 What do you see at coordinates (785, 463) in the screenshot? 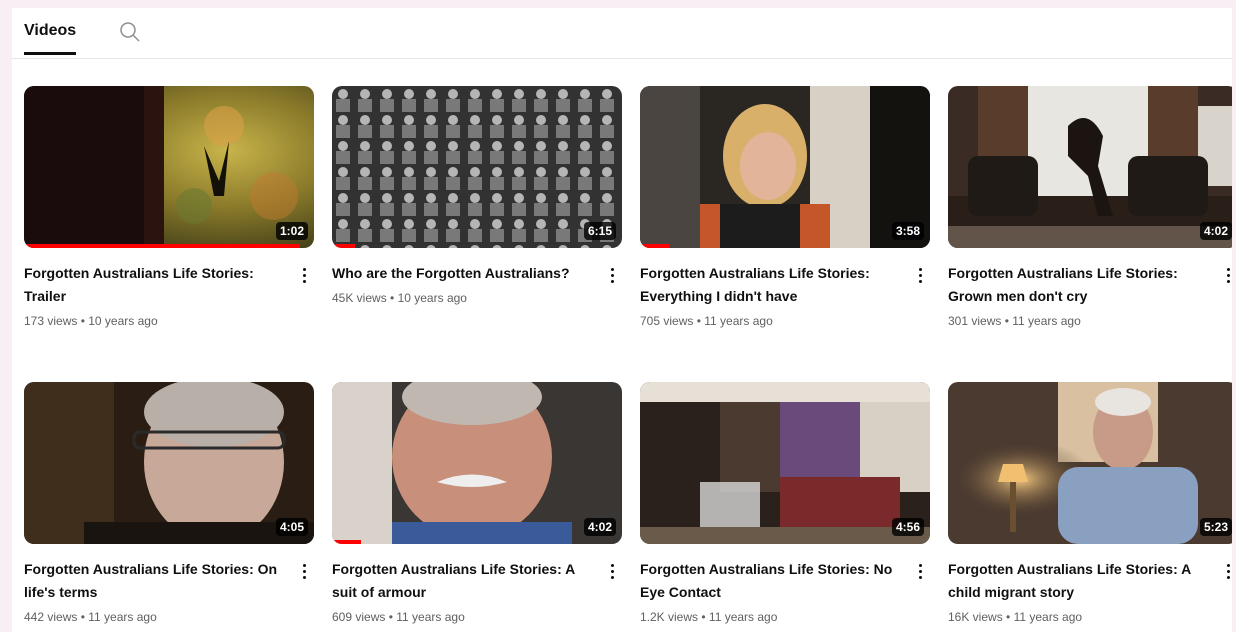
I see `video-thumbnail: 4:56` at bounding box center [785, 463].